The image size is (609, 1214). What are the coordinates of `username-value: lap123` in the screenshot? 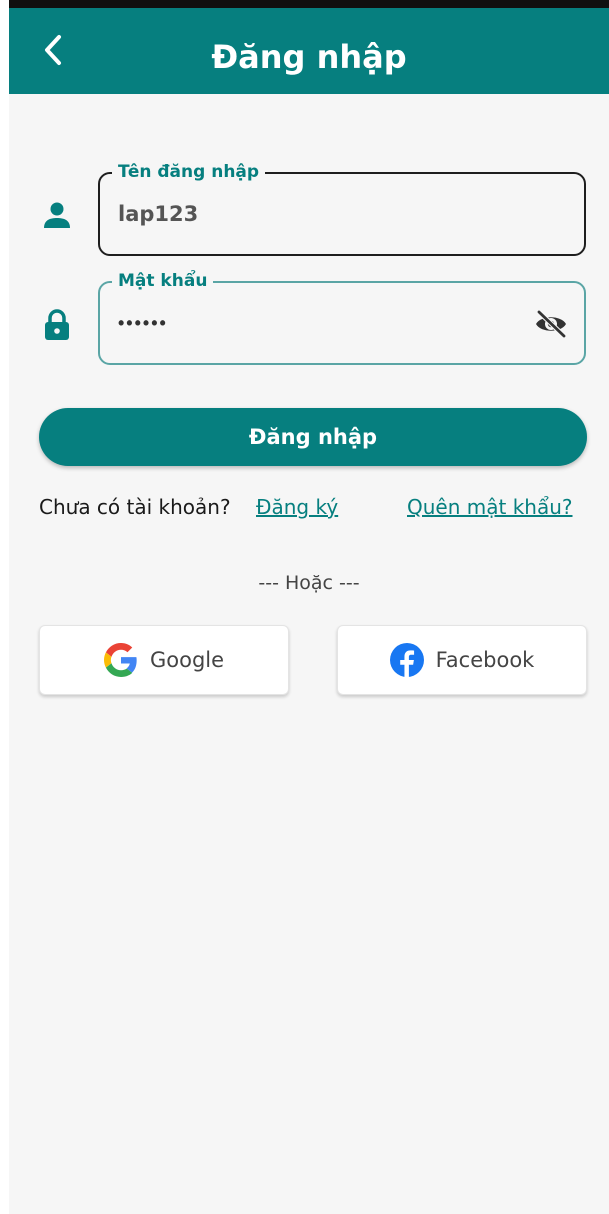 It's located at (158, 214).